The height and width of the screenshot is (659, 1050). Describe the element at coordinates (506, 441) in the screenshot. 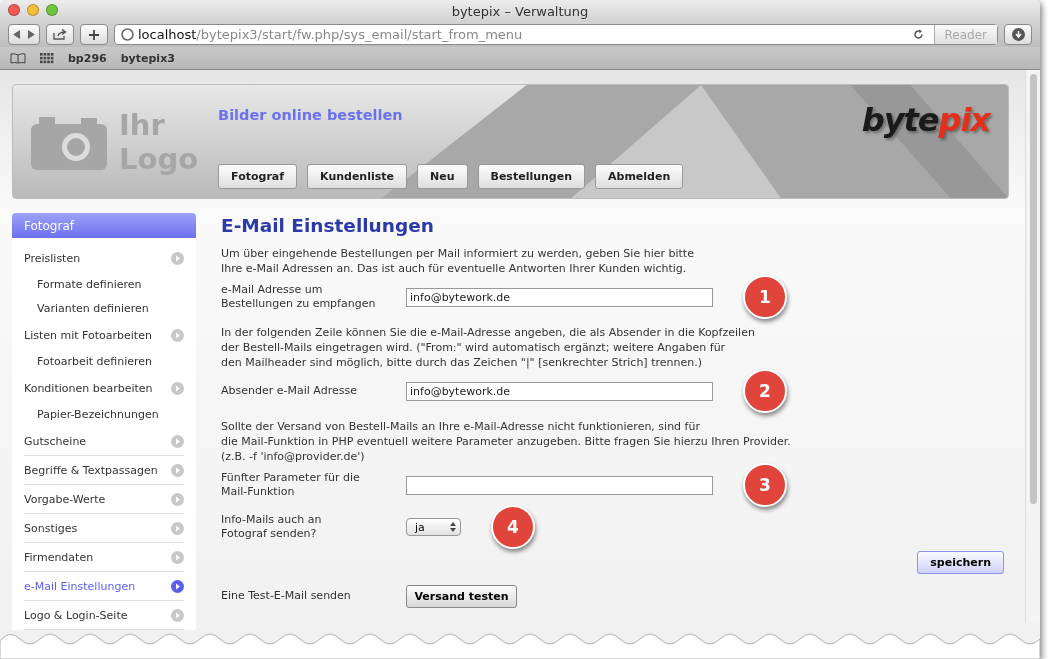

I see `info-text: Sollte der Versand von Bestell-Mails an Ihre e-Mail-Adresse nicht funktionieren, sind für die Mail-Funktion in PHP eventuell weitere Parameter anzugeben. Bitte fragen Sie hierzu Ihren Provider. (z.B. -f 'info@provider.de')` at that location.